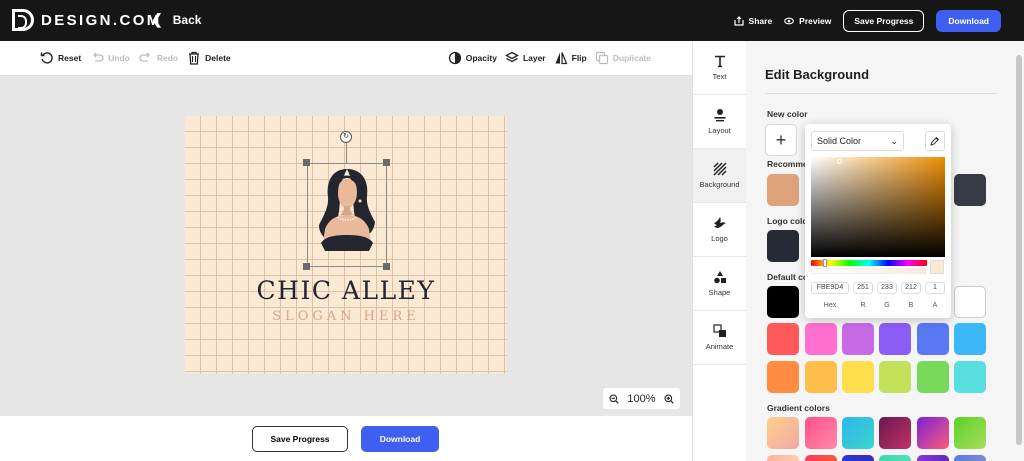  Describe the element at coordinates (144, 57) in the screenshot. I see `redo-icon` at that location.